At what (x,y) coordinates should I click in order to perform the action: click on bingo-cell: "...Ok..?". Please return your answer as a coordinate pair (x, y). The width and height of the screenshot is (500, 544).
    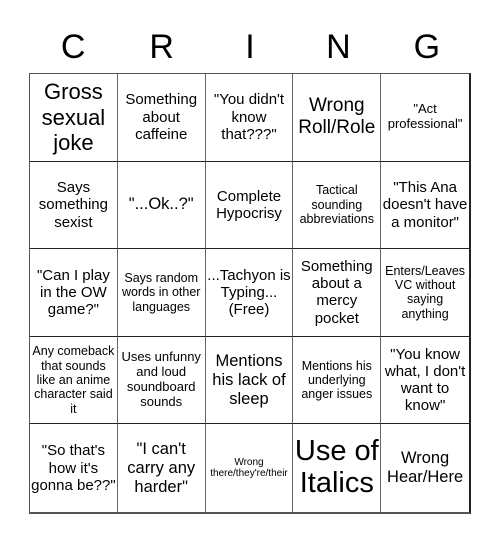
    Looking at the image, I should click on (161, 205).